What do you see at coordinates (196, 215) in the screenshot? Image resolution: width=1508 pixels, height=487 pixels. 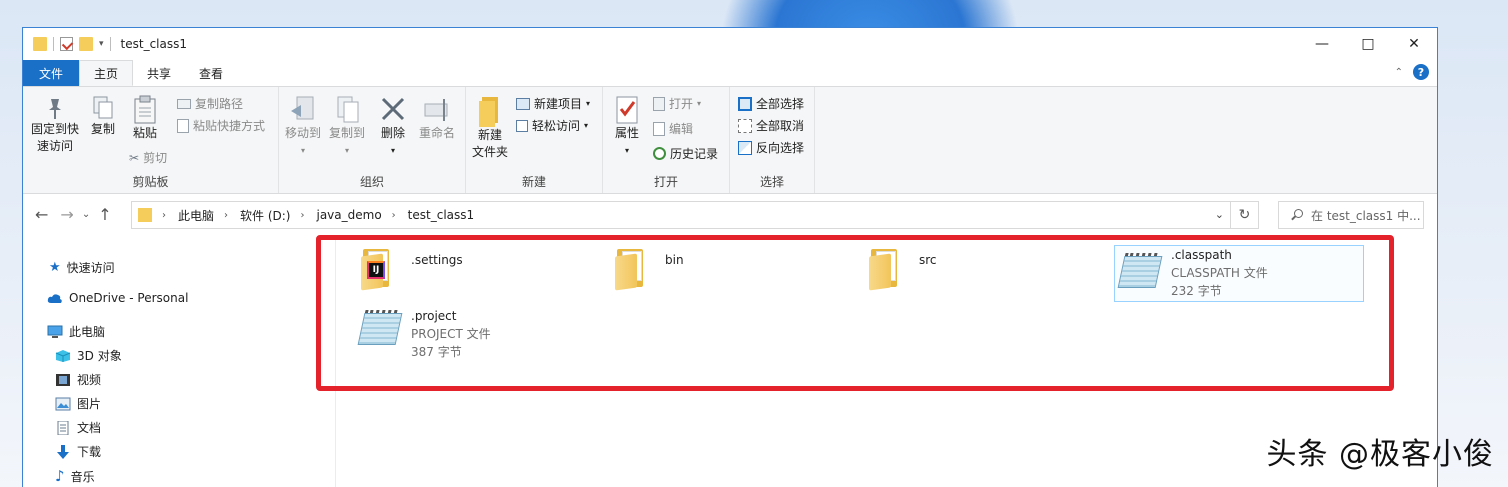 I see `breadcrumb-this-pc: 此电脑` at bounding box center [196, 215].